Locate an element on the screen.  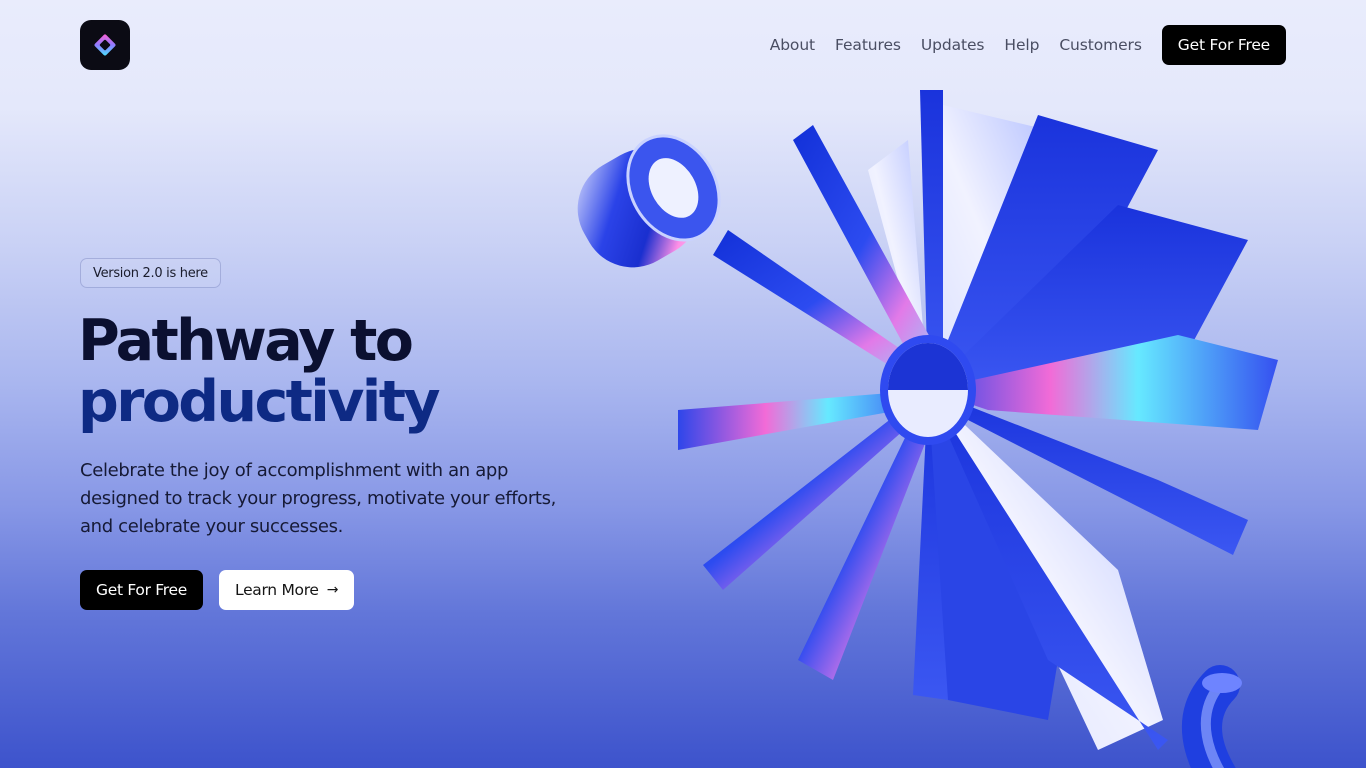
diamond-gradient-icon is located at coordinates (105, 45).